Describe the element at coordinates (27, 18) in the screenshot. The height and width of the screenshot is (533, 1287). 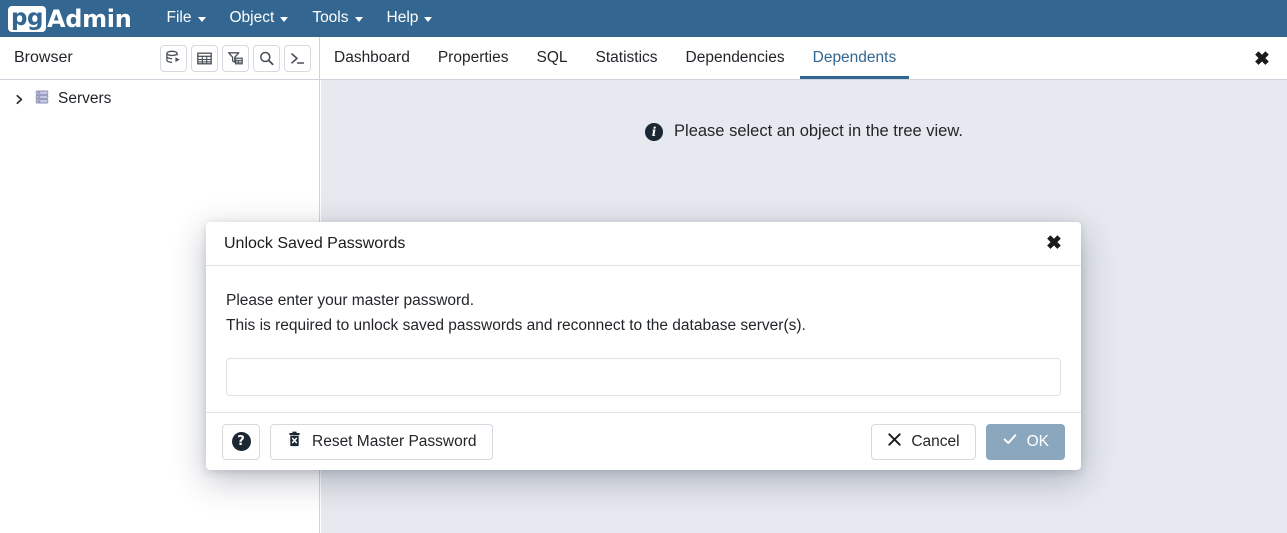
I see `logo-pg-mark: pg` at that location.